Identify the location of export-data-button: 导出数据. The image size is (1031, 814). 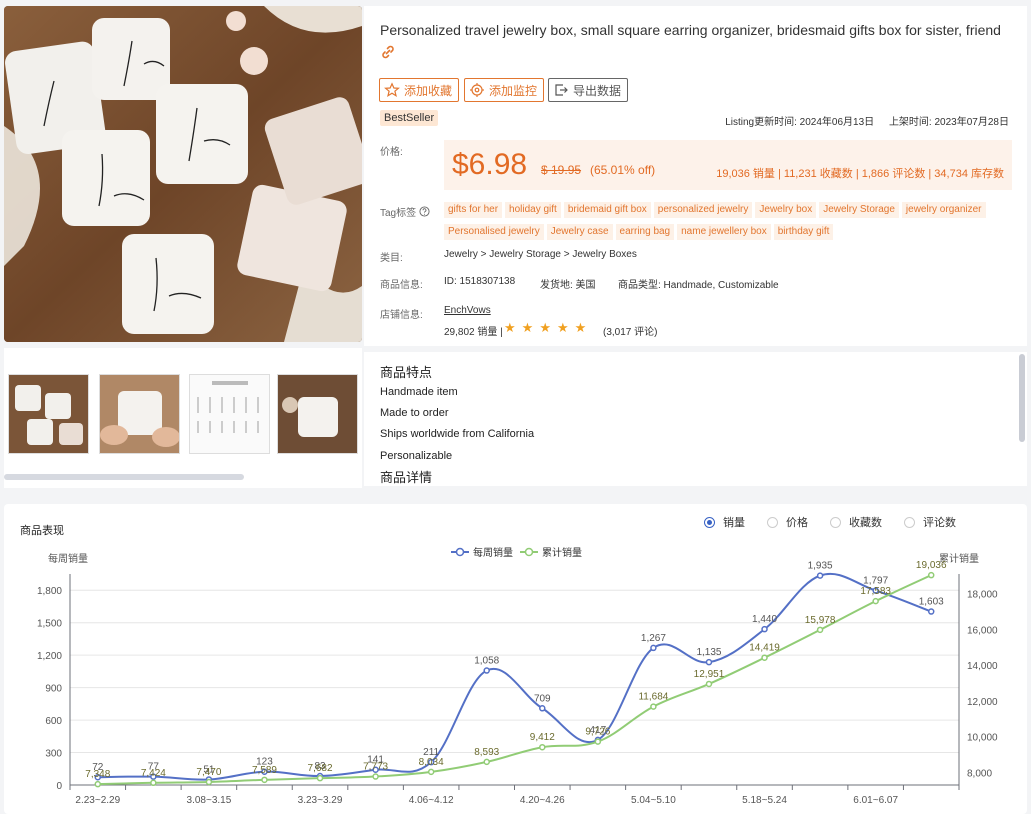
(588, 90).